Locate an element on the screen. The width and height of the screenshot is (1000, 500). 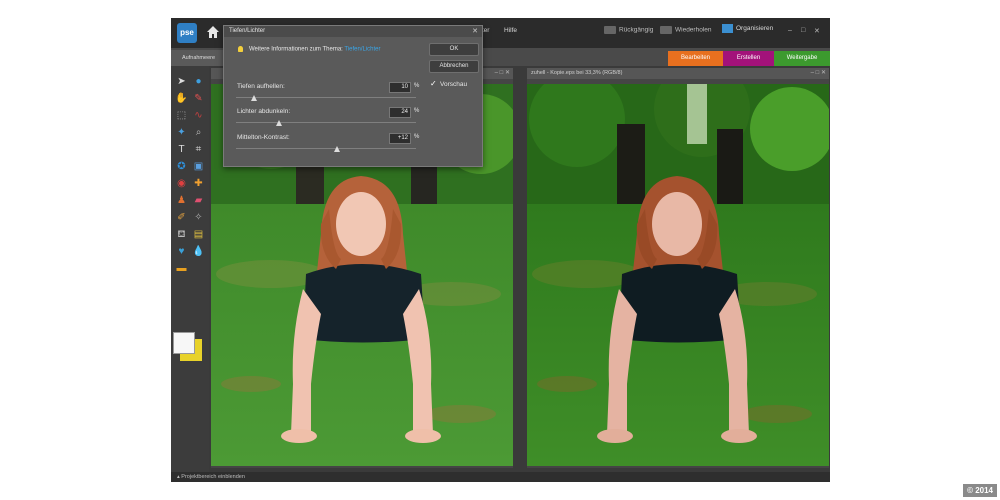
midtone-contrast-label: Mittelton-Kontrast: is located at coordinates (263, 137).